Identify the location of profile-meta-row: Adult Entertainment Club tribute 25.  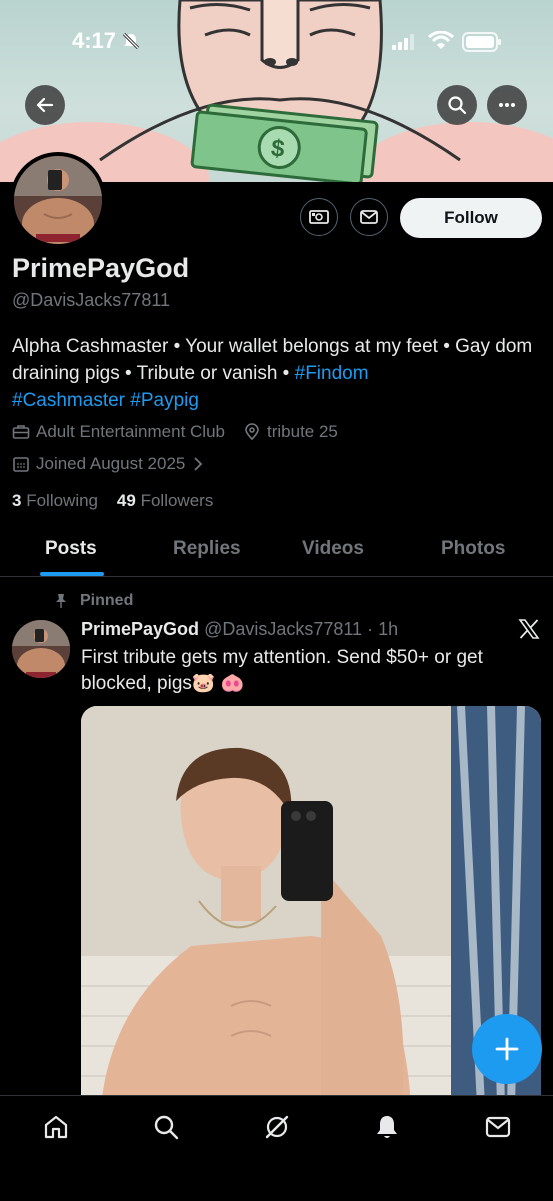
(175, 432).